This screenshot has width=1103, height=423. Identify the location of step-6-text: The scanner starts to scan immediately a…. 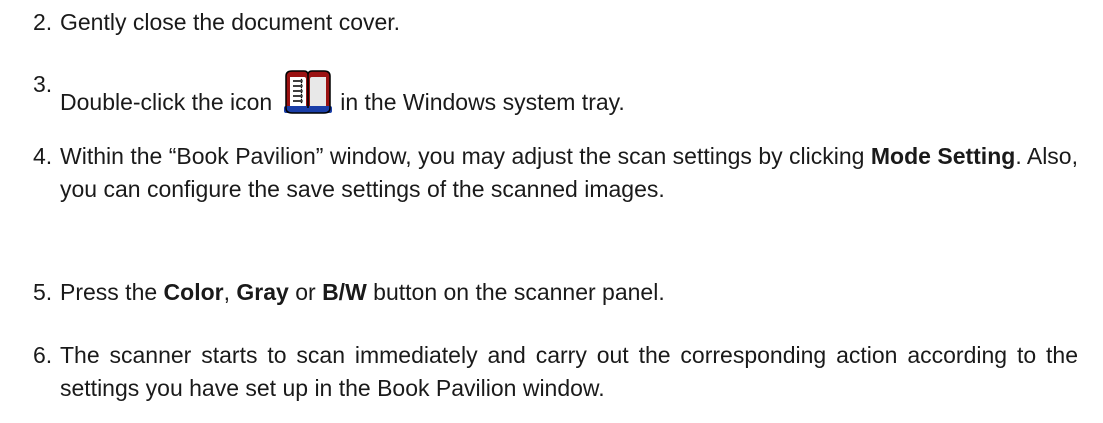
(569, 371).